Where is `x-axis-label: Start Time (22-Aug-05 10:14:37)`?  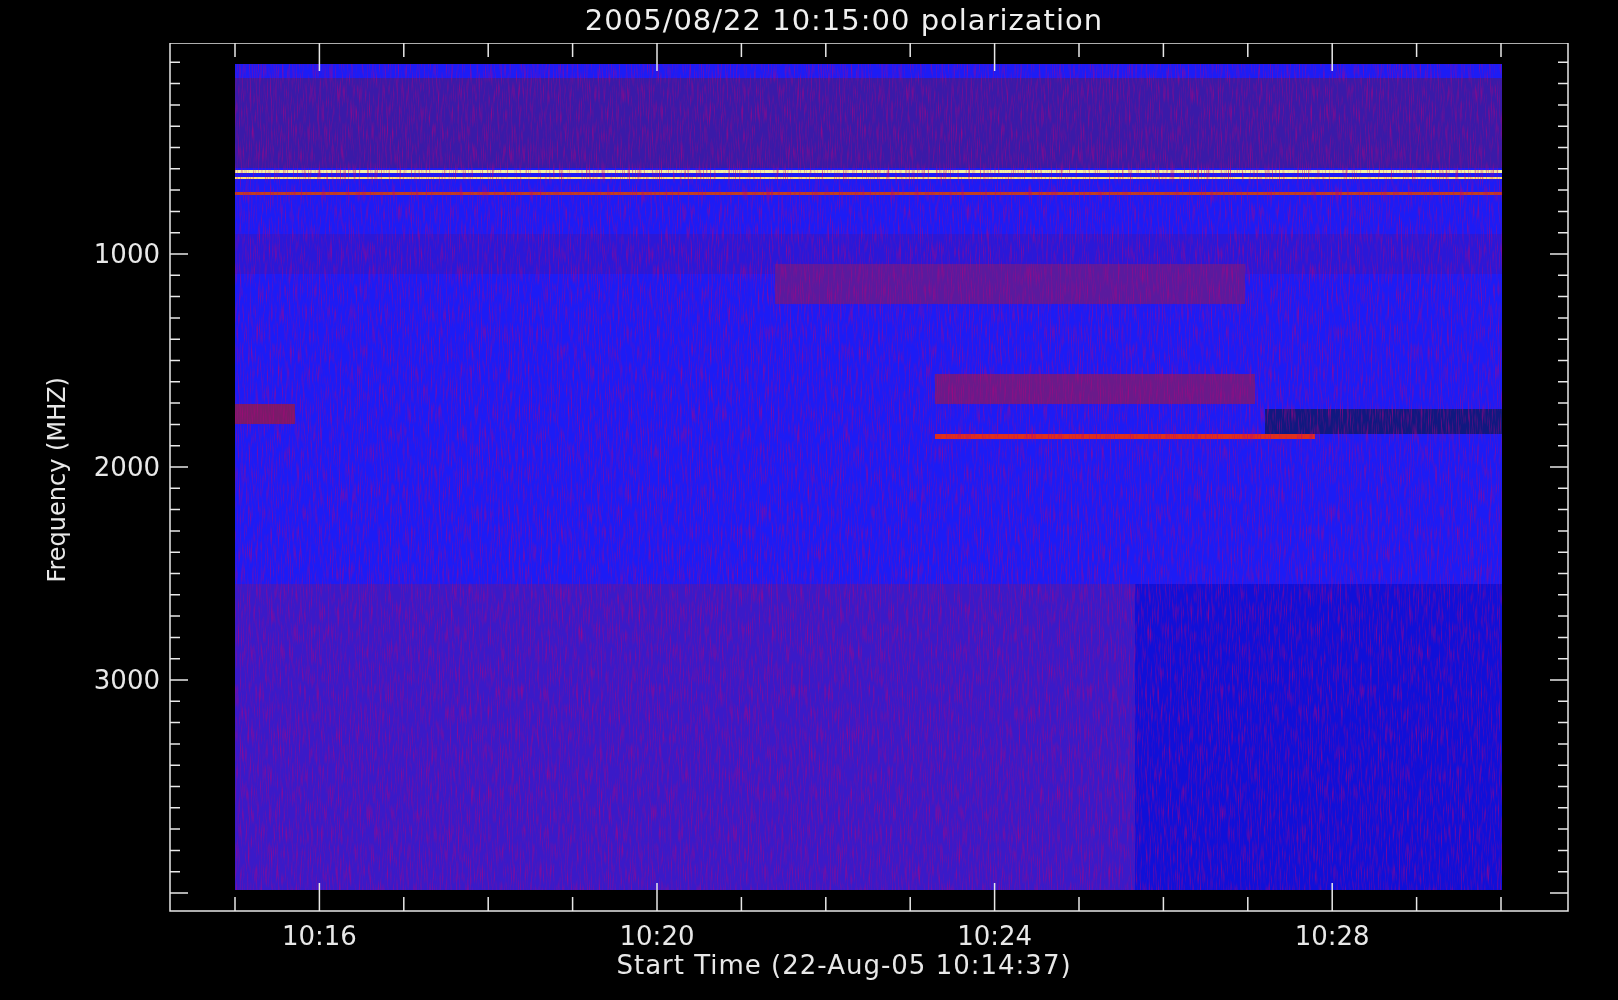 x-axis-label: Start Time (22-Aug-05 10:14:37) is located at coordinates (844, 965).